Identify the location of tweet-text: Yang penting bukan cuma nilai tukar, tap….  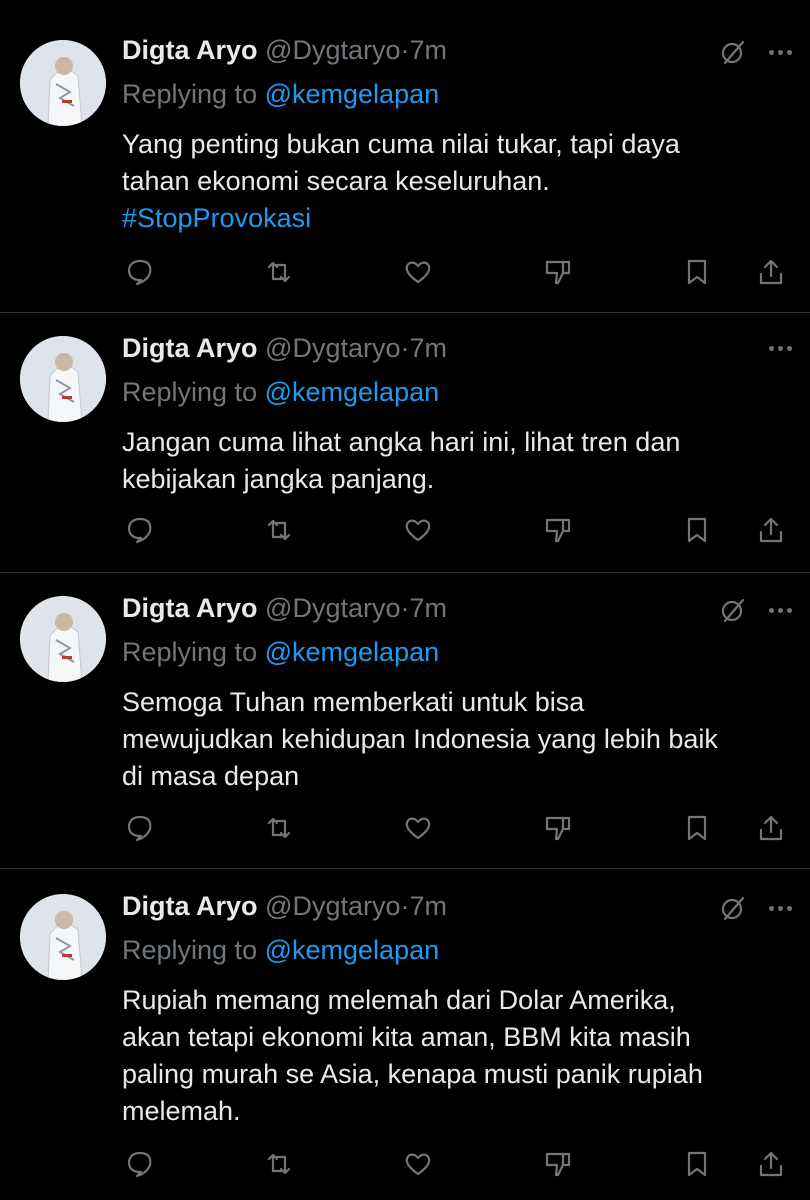
(452, 181).